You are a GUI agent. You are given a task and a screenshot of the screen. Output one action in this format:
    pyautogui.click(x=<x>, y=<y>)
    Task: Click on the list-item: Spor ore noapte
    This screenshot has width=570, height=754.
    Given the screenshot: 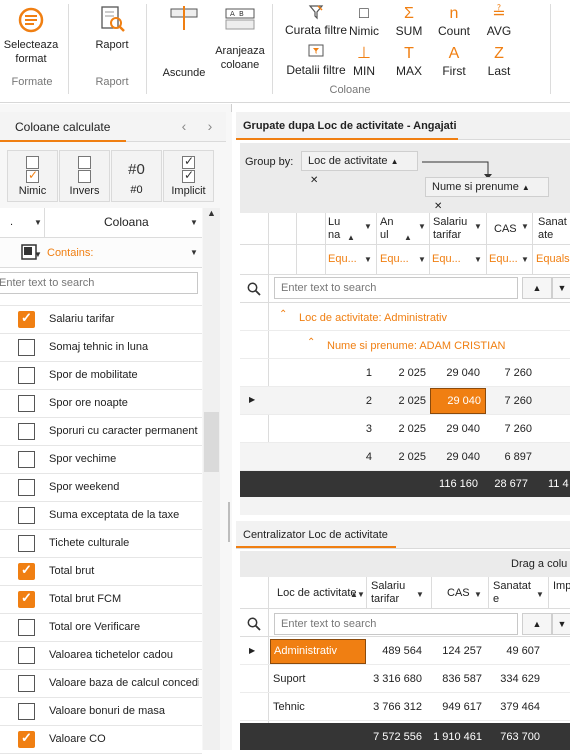 What is the action you would take?
    pyautogui.click(x=101, y=404)
    